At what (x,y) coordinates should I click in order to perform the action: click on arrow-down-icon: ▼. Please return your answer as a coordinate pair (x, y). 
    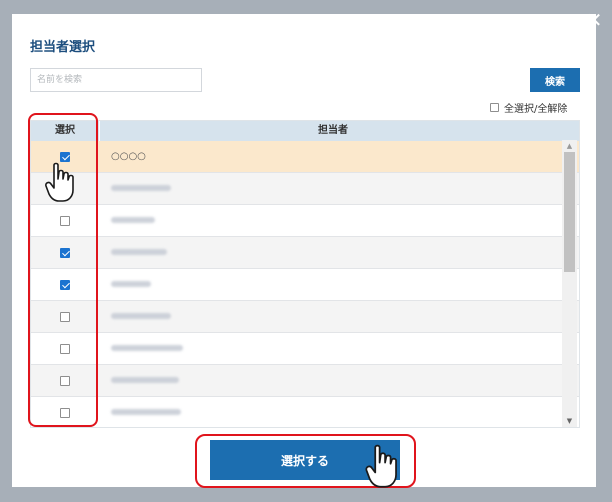
    Looking at the image, I should click on (569, 421).